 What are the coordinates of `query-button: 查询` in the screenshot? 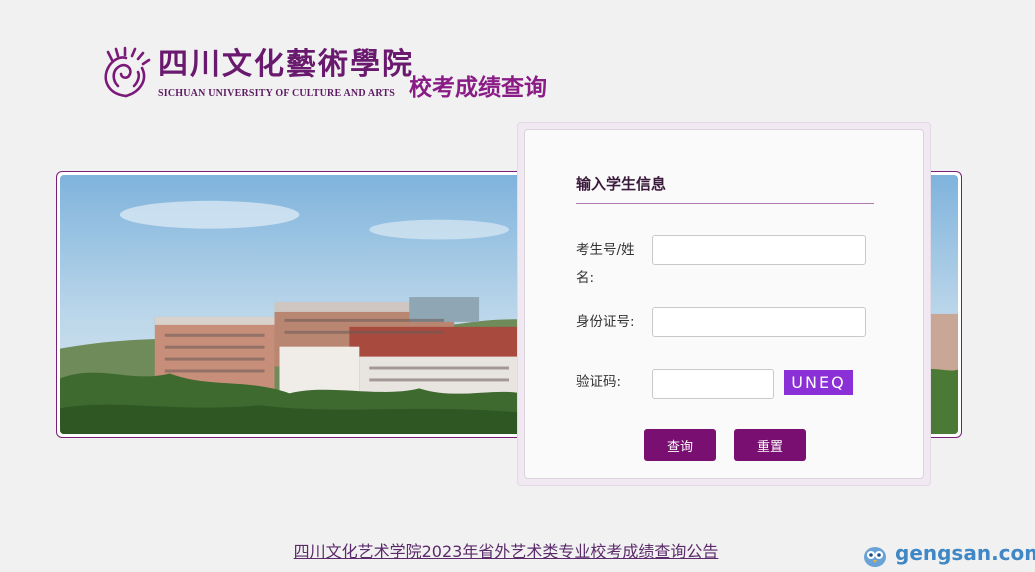 It's located at (680, 445).